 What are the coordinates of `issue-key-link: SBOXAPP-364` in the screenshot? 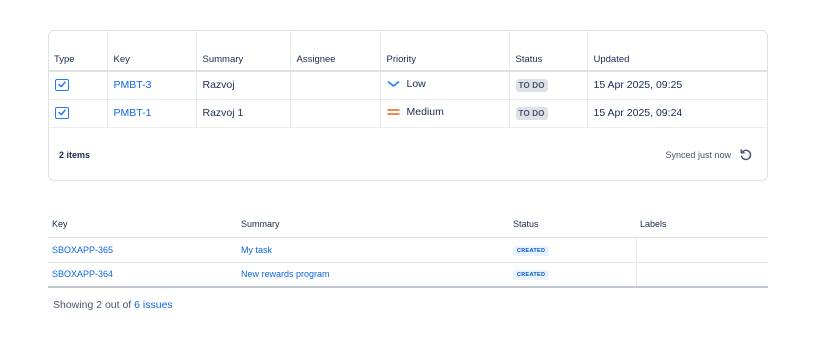 It's located at (82, 274).